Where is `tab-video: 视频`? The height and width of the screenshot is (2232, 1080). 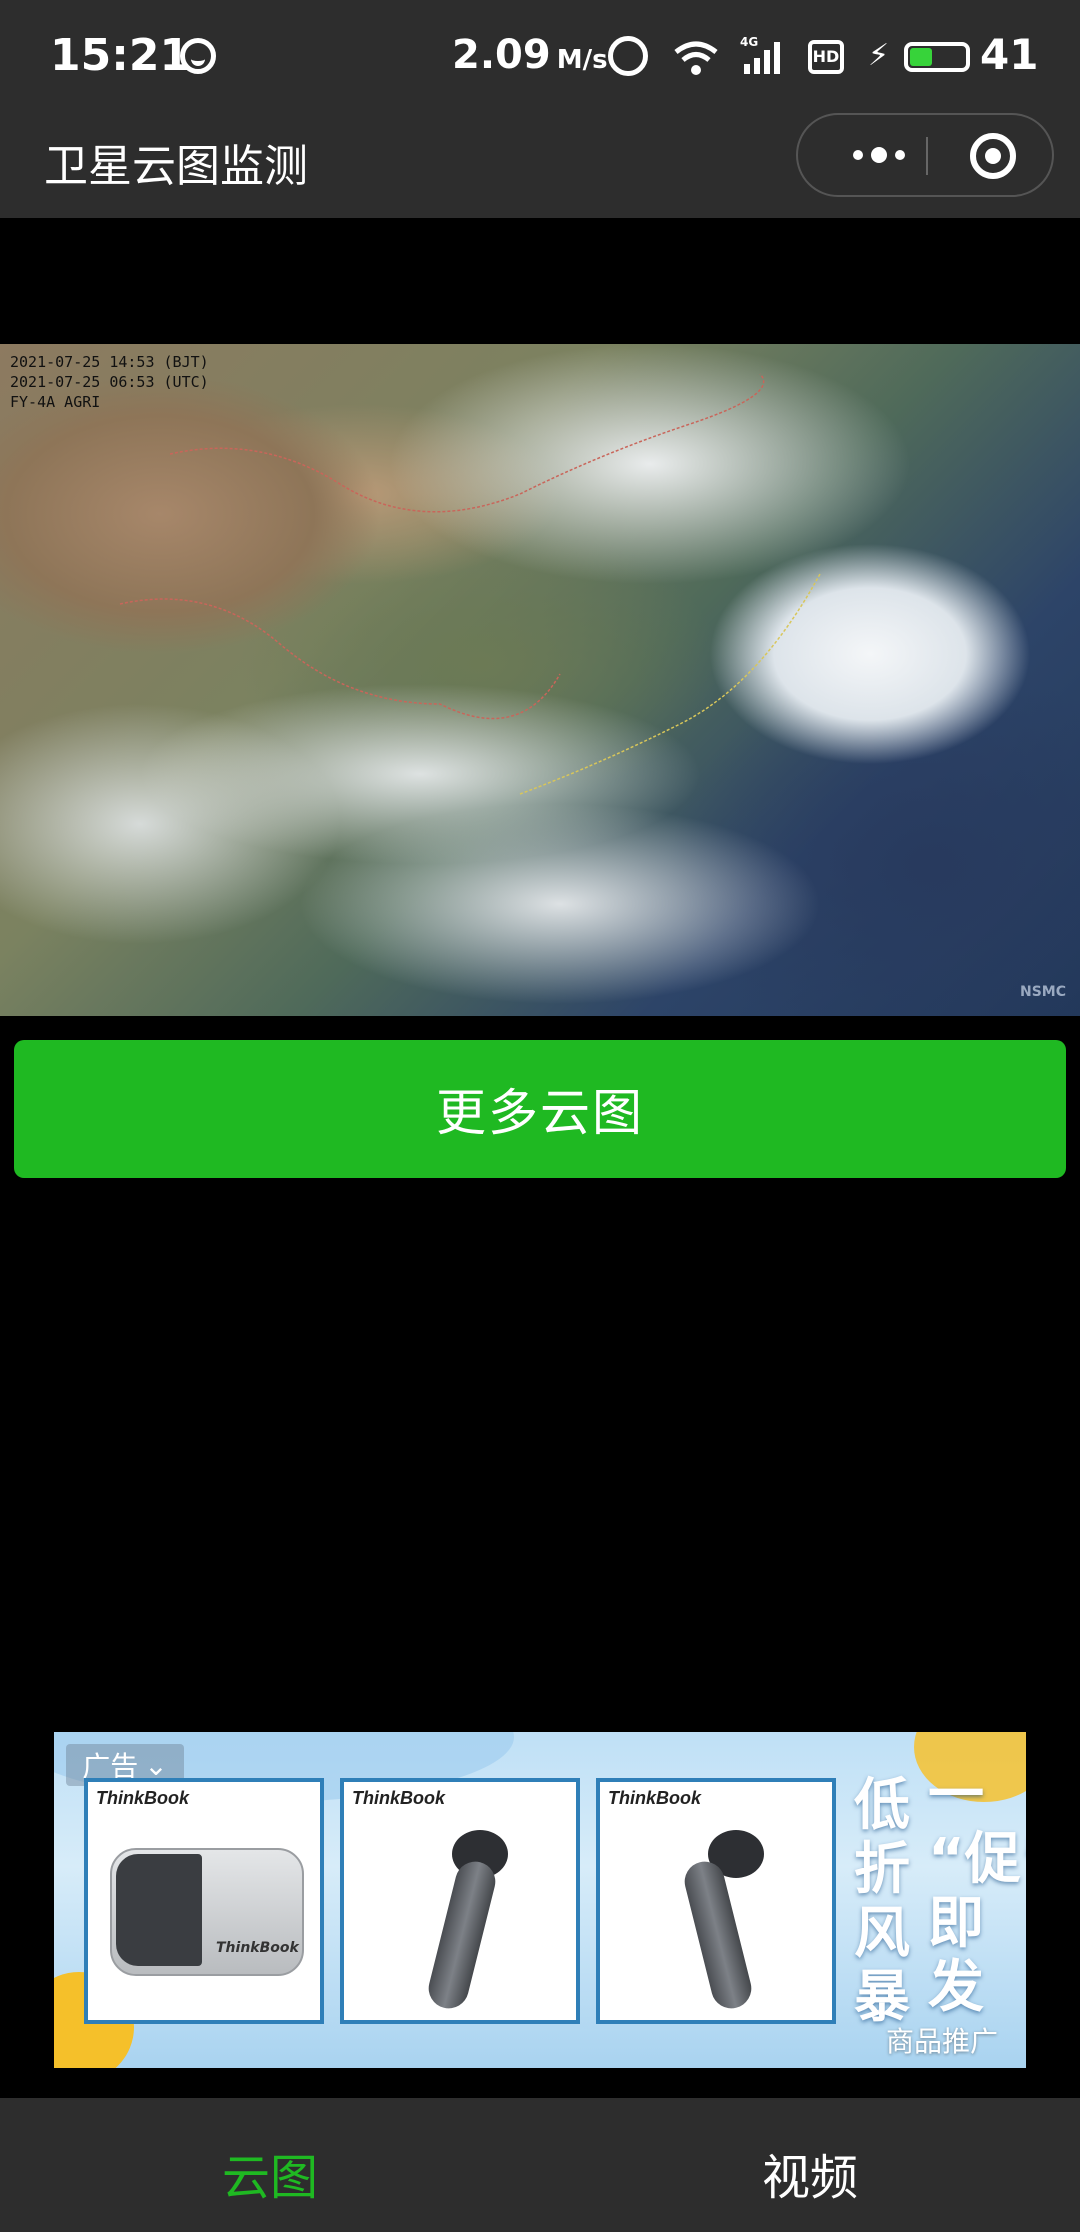
tab-video: 视频 is located at coordinates (810, 2173).